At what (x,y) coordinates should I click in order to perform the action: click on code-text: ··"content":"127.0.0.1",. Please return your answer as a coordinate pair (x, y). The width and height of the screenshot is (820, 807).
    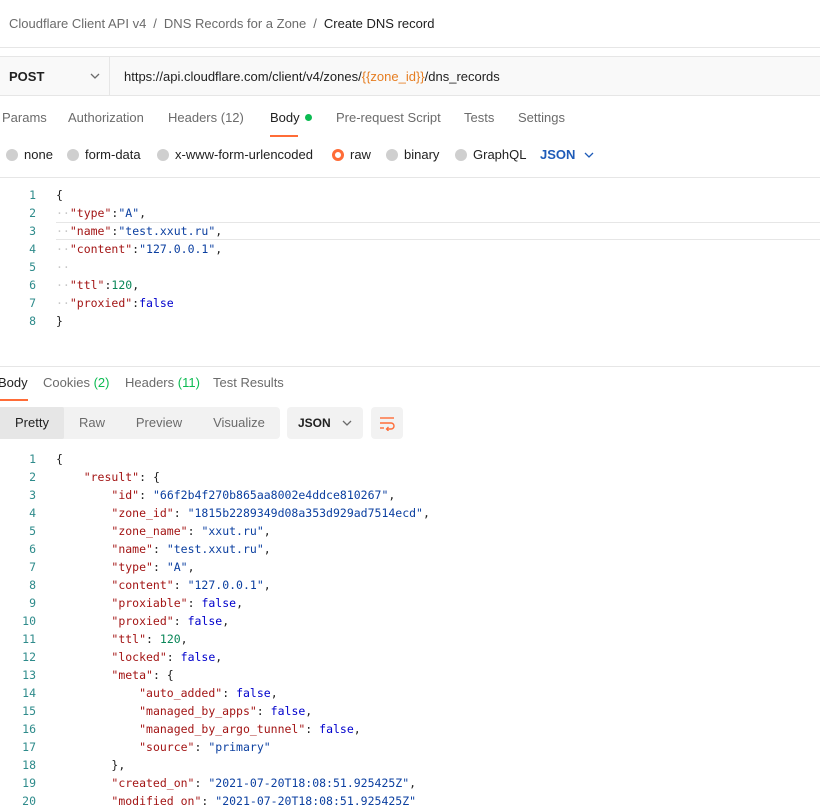
    Looking at the image, I should click on (139, 249).